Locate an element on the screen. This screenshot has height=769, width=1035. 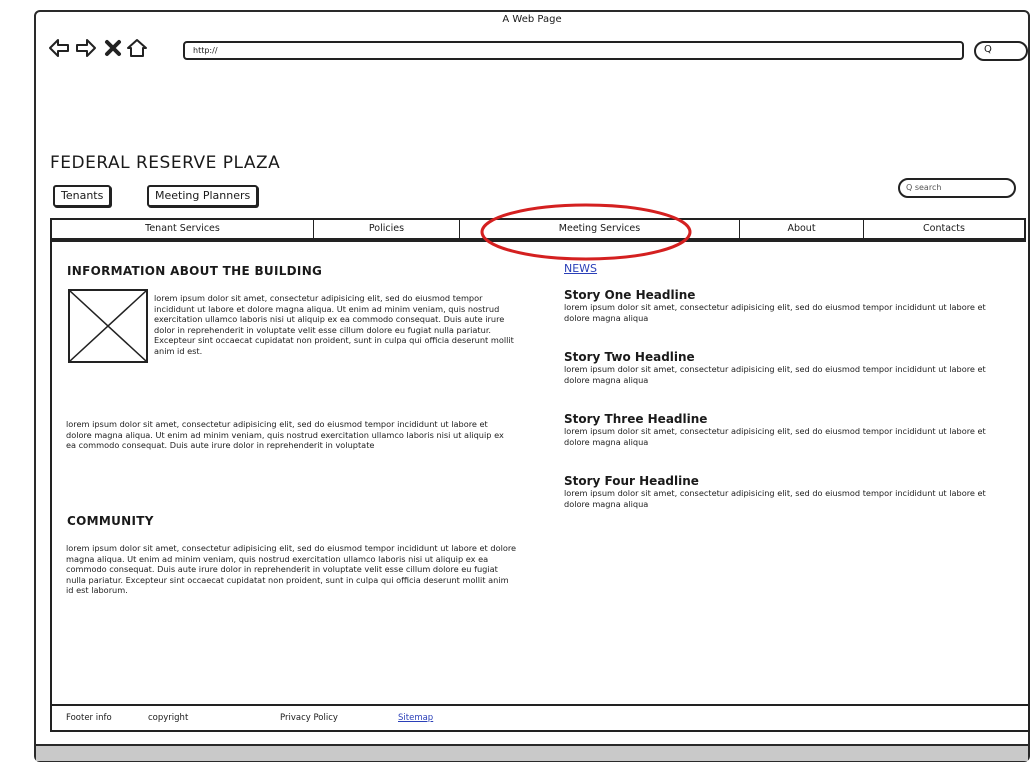
story-headline: Story Three Headline is located at coordinates (784, 419).